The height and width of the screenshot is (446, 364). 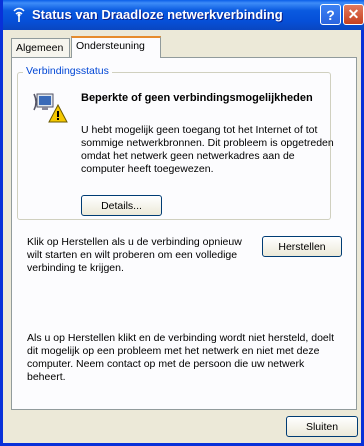 I want to click on repair-button: Herstellen, so click(x=302, y=246).